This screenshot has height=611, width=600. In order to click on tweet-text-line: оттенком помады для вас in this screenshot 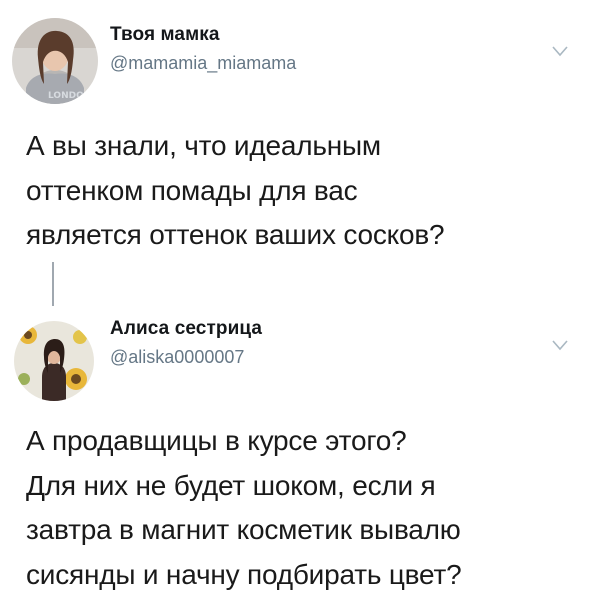, I will do `click(192, 190)`.